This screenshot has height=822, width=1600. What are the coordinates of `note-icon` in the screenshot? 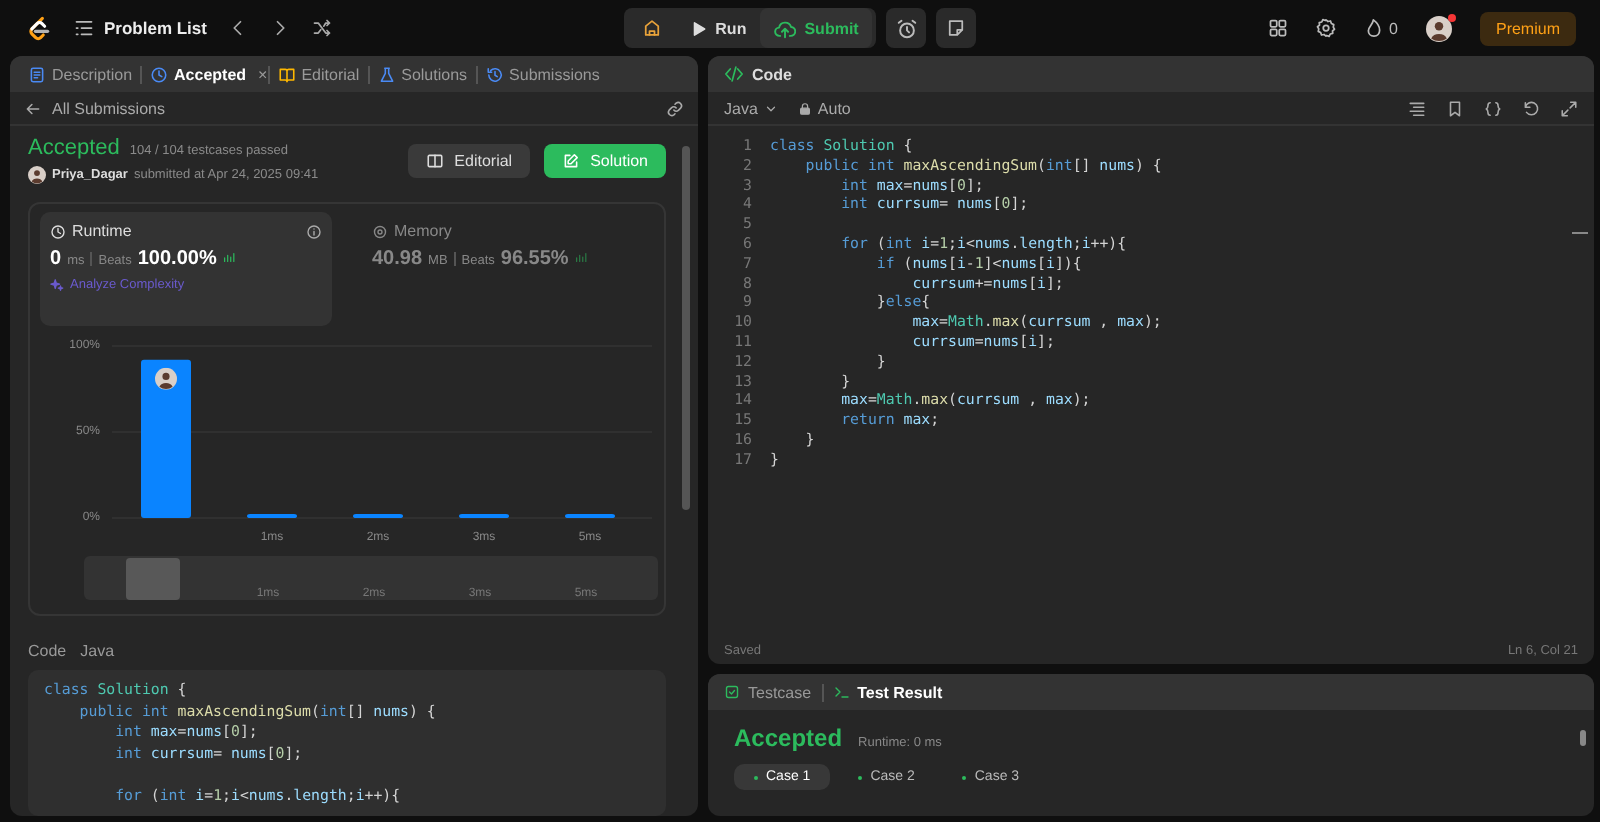 It's located at (956, 28).